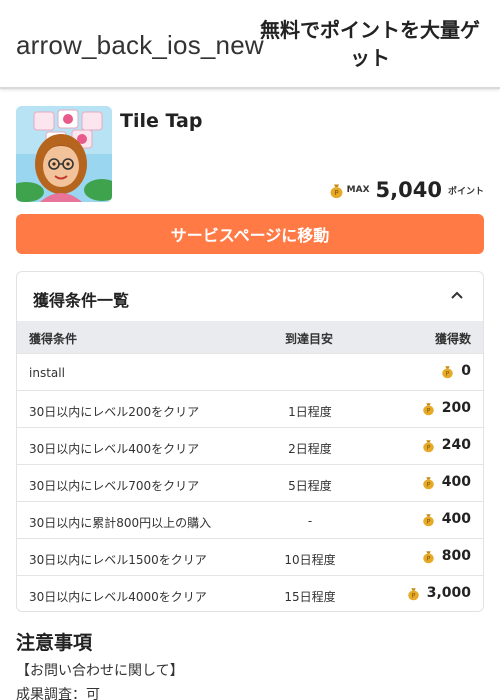 The width and height of the screenshot is (500, 700). I want to click on condition-cell: 30日以内にレベル700をクリア, so click(114, 486).